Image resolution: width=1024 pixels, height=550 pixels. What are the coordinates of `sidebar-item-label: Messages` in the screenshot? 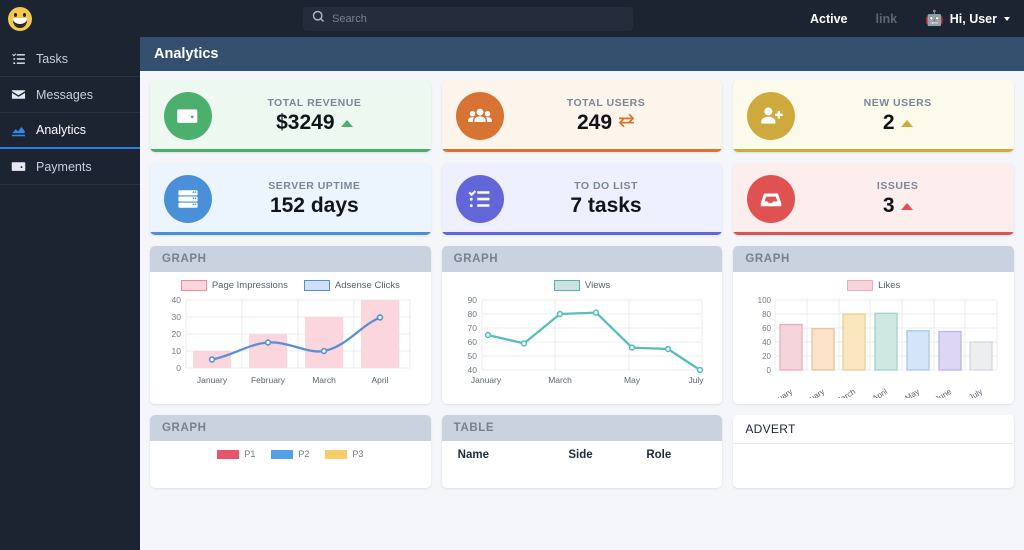 It's located at (64, 94).